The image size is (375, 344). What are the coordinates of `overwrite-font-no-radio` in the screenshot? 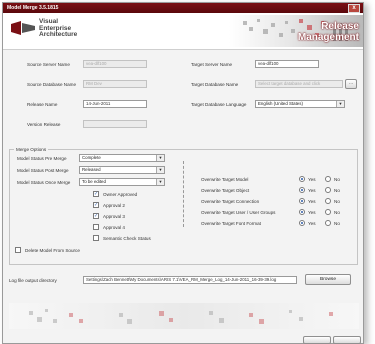 It's located at (328, 223).